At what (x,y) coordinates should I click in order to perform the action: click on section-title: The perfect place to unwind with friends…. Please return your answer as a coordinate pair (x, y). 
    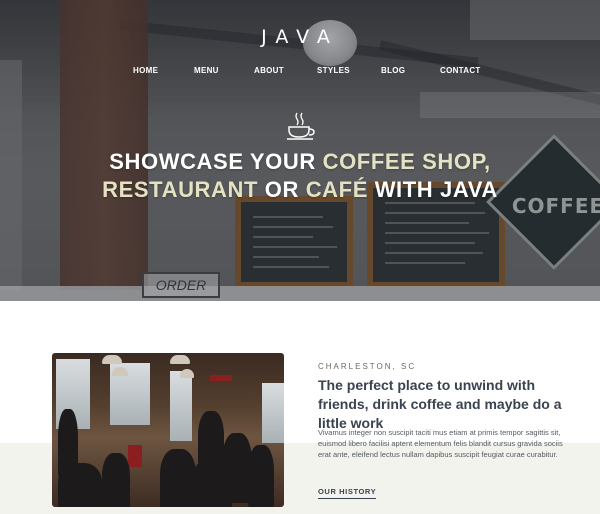
    Looking at the image, I should click on (440, 404).